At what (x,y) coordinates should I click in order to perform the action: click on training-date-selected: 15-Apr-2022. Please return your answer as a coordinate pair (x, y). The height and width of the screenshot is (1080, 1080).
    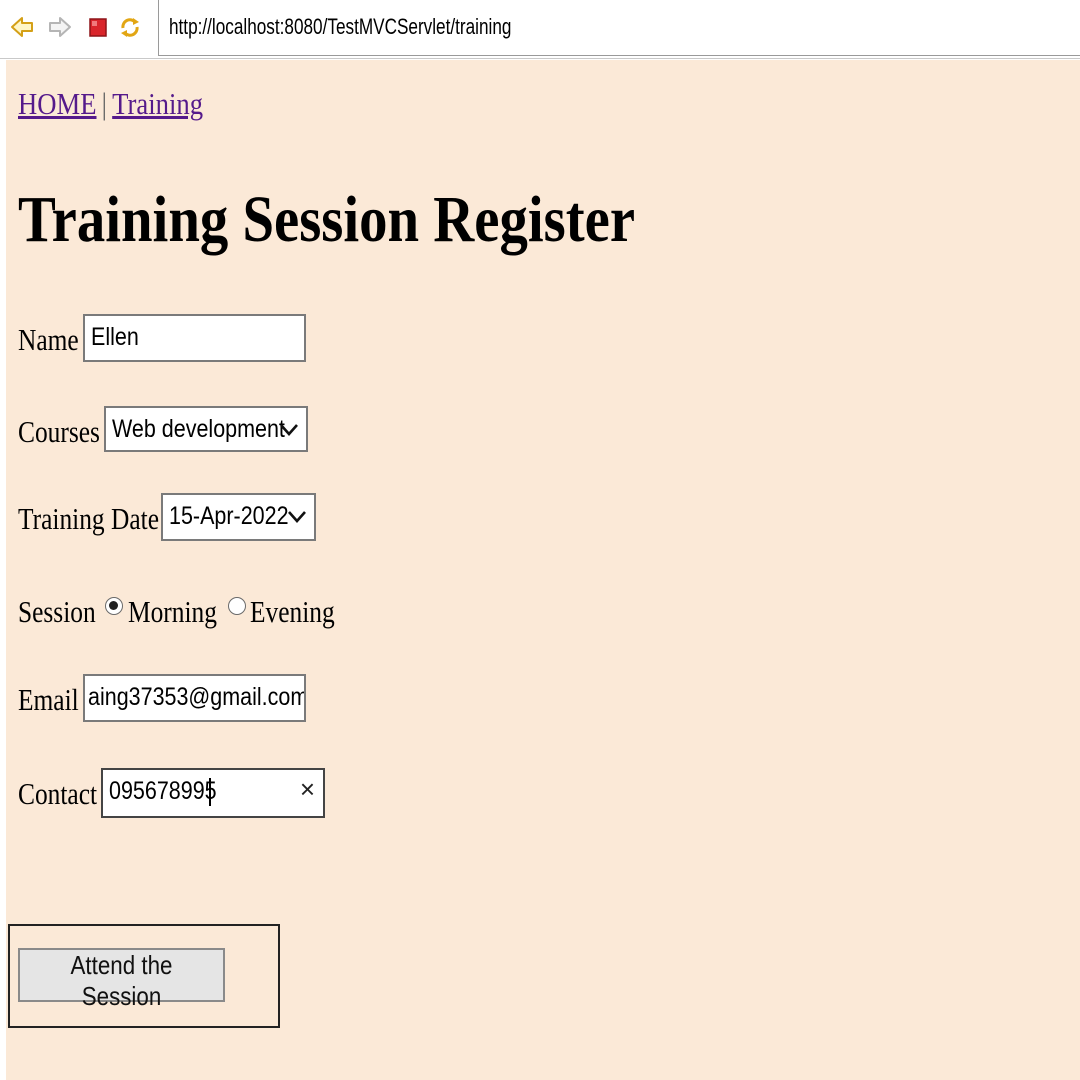
    Looking at the image, I should click on (229, 516).